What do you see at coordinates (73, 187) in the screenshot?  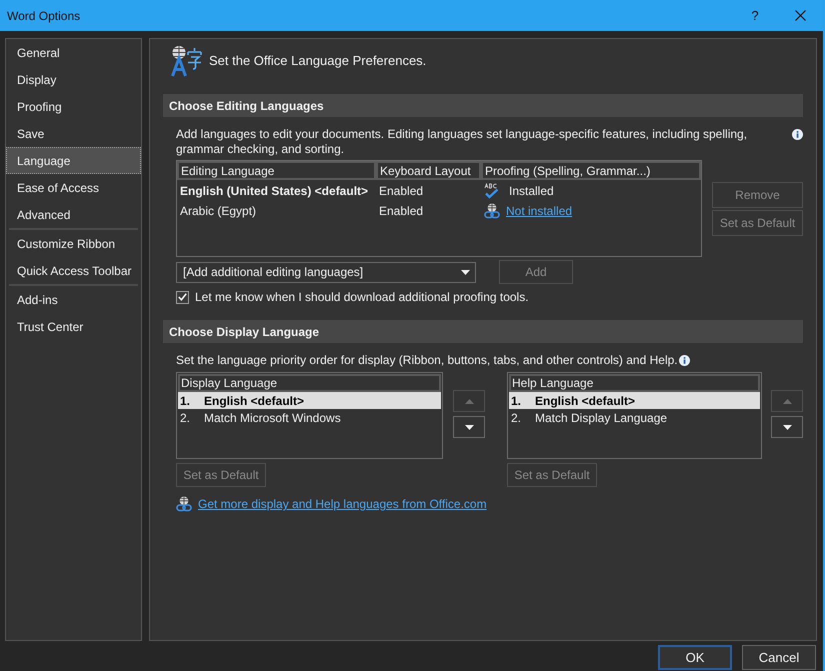 I see `sidebar-item: Ease of Access` at bounding box center [73, 187].